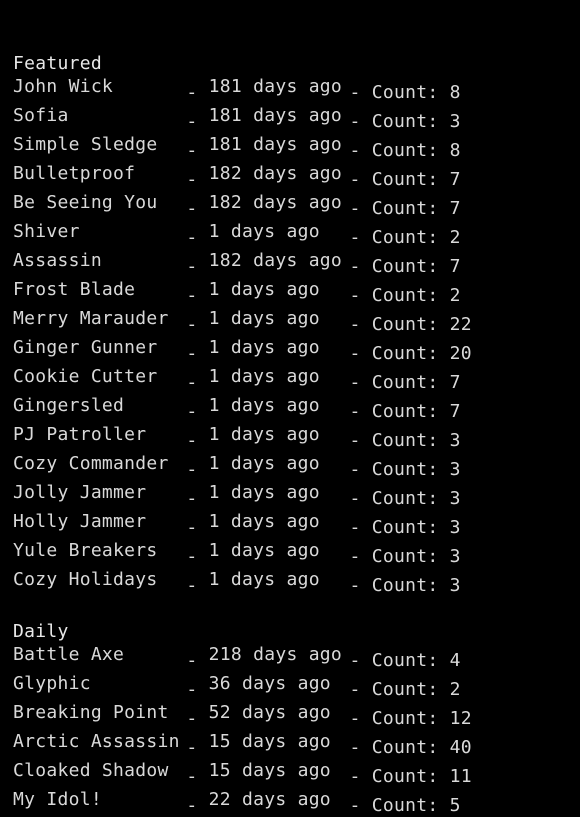 This screenshot has width=580, height=817. I want to click on list-item: Battle Axe - 218 days ago - Count: 4, so click(296, 657).